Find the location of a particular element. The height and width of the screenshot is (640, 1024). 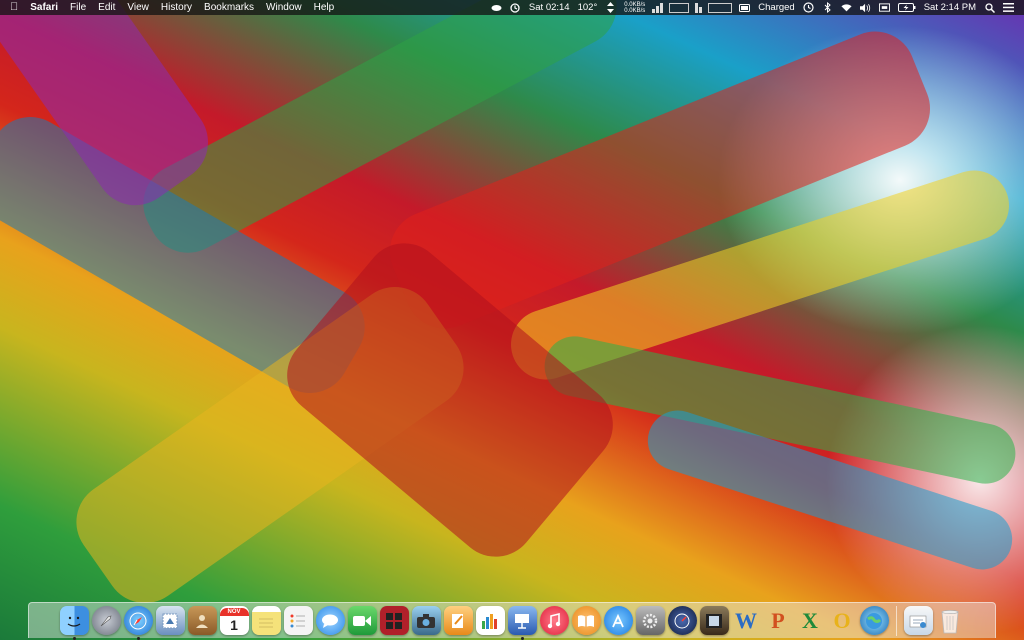

dock-outlook: O is located at coordinates (842, 620).